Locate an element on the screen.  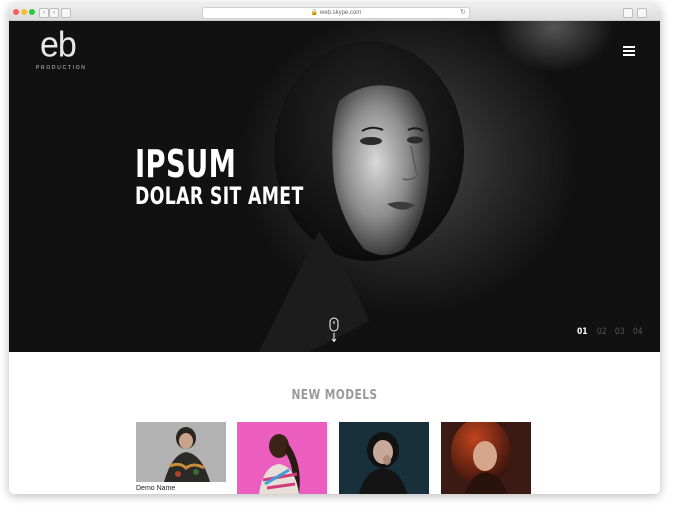
section-title: NEW MODELS is located at coordinates (334, 395).